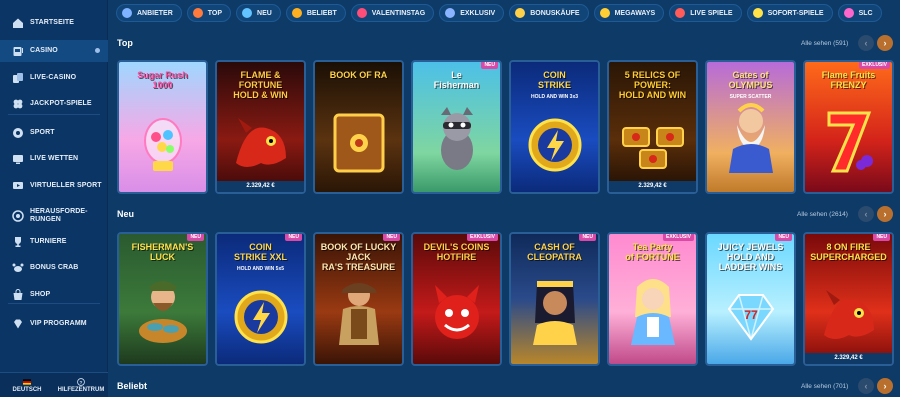  What do you see at coordinates (264, 13) in the screenshot?
I see `category-label: NEU` at bounding box center [264, 13].